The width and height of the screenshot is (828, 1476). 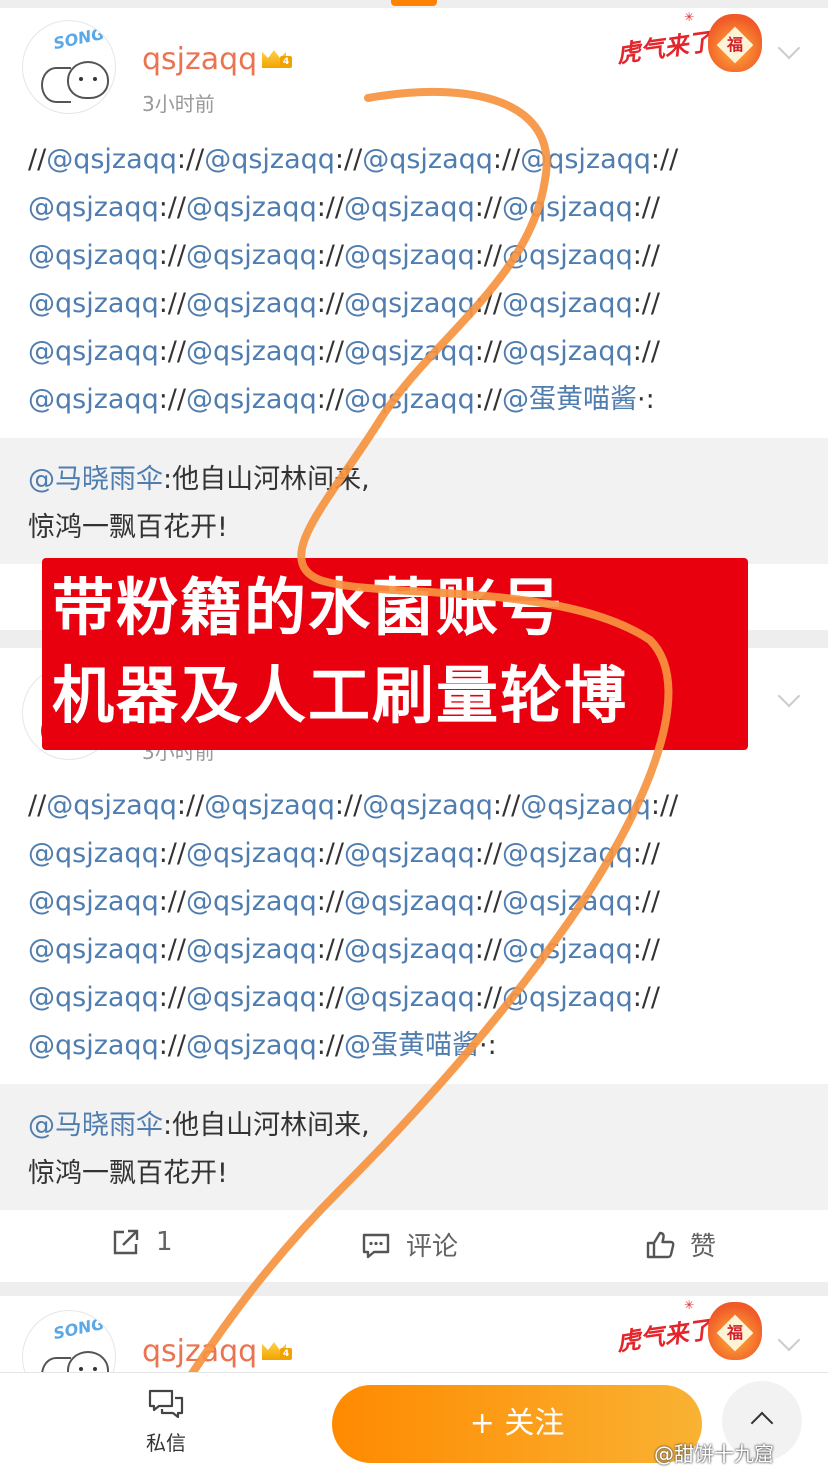 I want to click on dm-label: 私信, so click(x=166, y=1443).